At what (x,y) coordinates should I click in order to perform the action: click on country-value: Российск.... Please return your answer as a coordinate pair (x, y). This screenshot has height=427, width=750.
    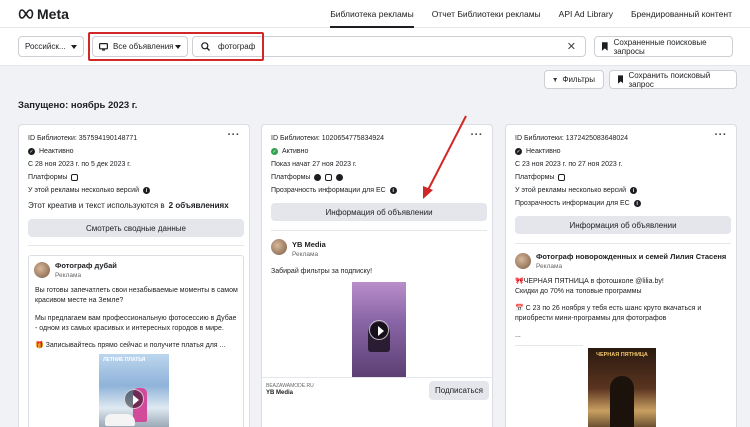
    Looking at the image, I should click on (45, 46).